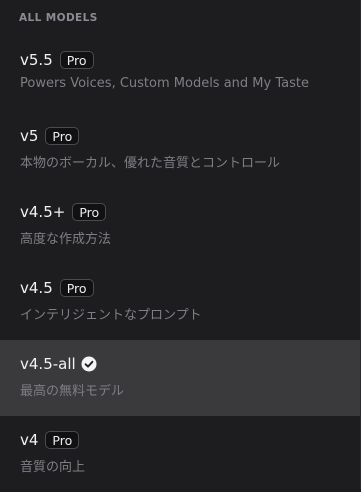 Image resolution: width=361 pixels, height=492 pixels. I want to click on model-name: v4.5-all, so click(48, 364).